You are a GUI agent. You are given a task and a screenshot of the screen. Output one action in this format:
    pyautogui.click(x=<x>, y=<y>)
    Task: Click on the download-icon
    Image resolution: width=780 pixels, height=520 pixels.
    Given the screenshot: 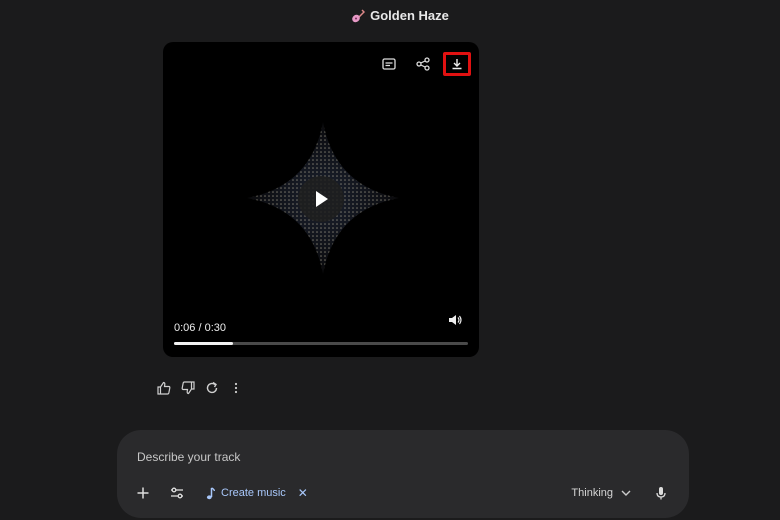 What is the action you would take?
    pyautogui.click(x=457, y=64)
    